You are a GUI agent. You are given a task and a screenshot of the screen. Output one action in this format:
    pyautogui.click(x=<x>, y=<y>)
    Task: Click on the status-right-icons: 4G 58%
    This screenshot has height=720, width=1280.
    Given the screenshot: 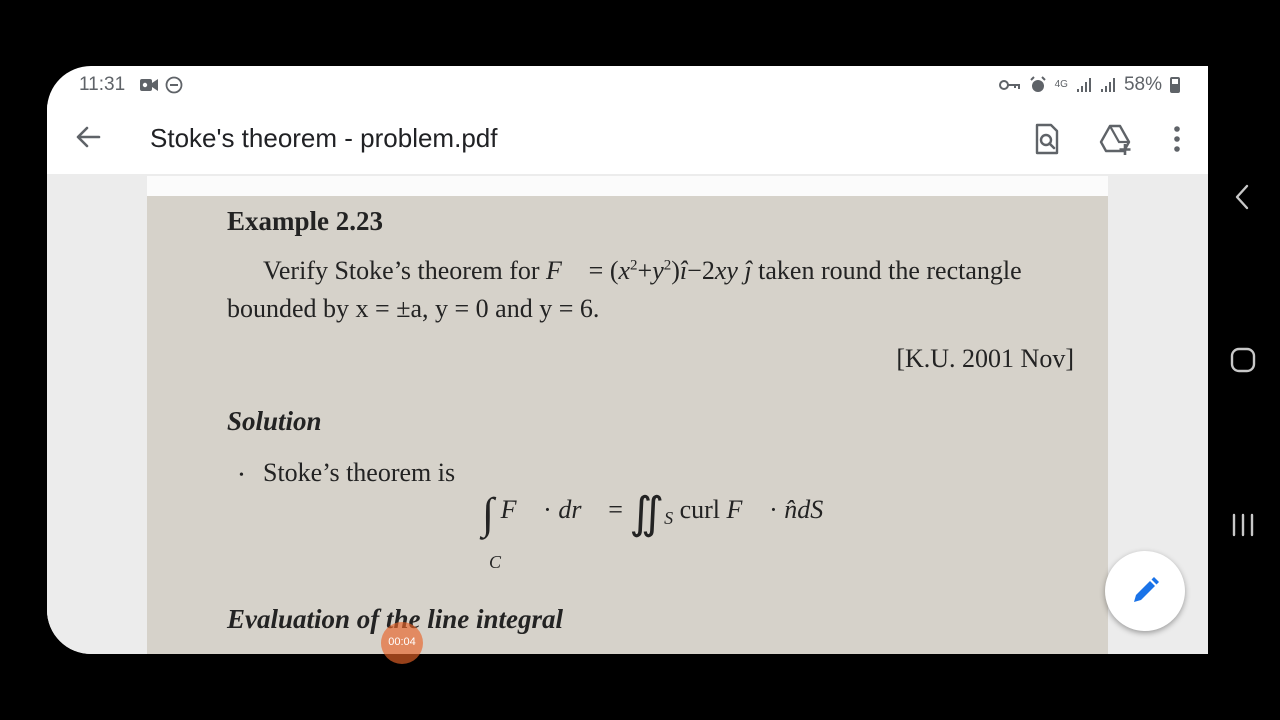 What is the action you would take?
    pyautogui.click(x=1089, y=85)
    